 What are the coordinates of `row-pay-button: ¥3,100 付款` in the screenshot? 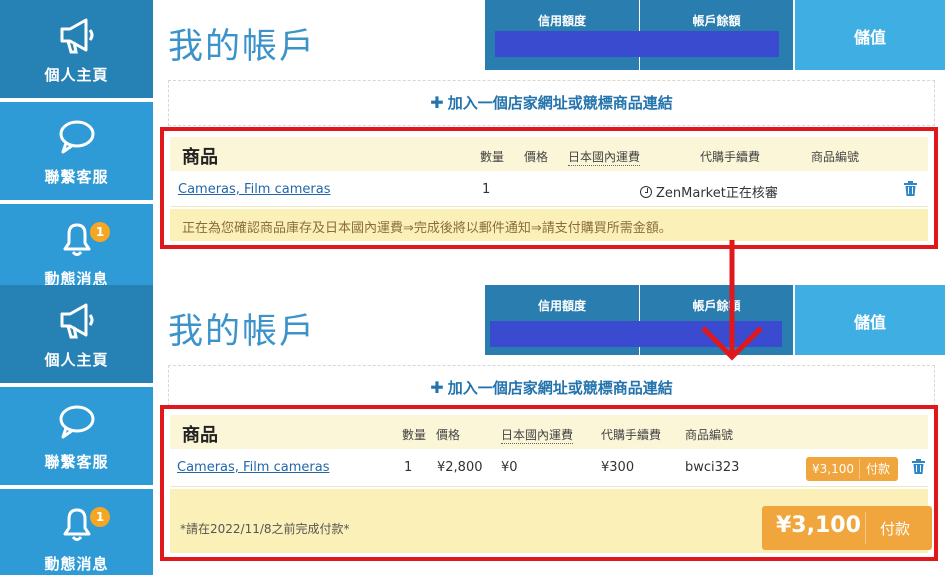 It's located at (852, 469).